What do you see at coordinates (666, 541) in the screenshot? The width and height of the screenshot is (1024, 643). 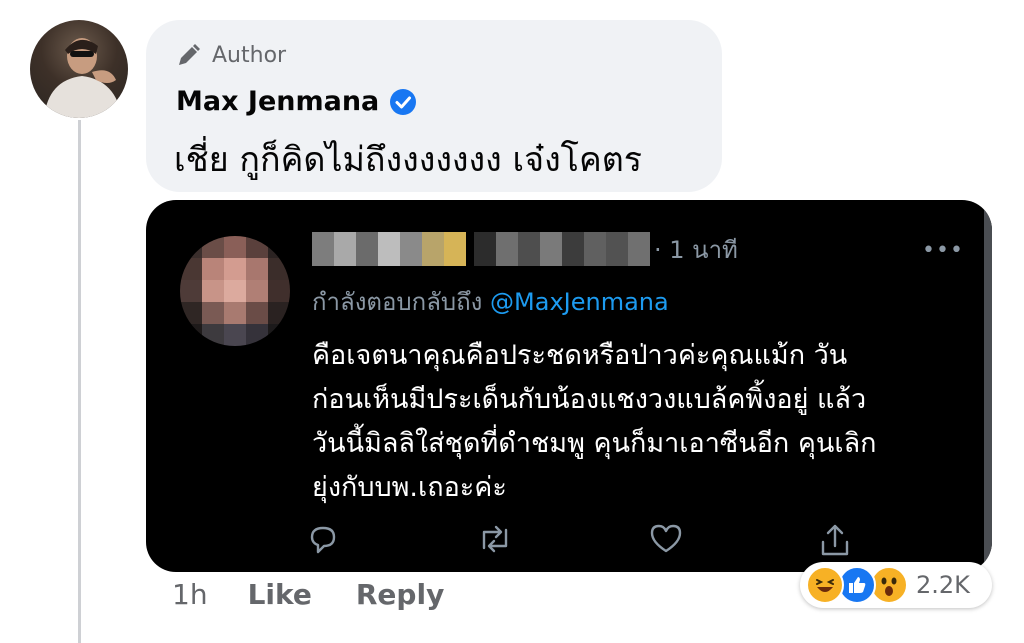 I see `like-heart-icon` at bounding box center [666, 541].